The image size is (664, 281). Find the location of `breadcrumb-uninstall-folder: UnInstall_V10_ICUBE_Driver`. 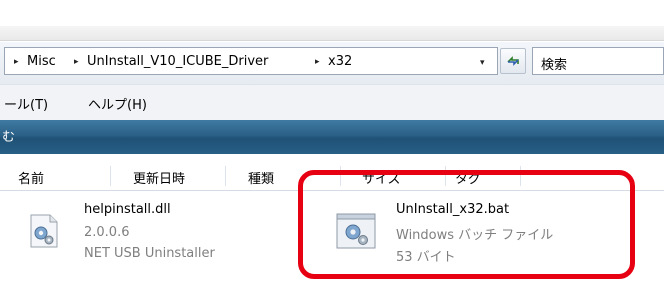

breadcrumb-uninstall-folder: UnInstall_V10_ICUBE_Driver is located at coordinates (177, 61).